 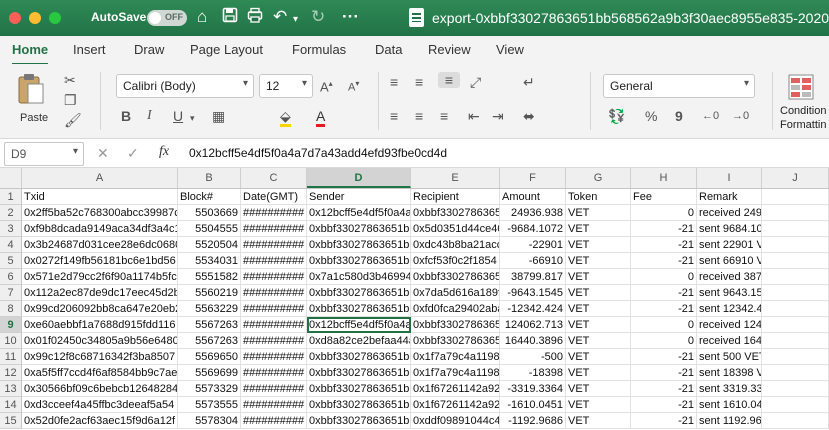 What do you see at coordinates (359, 341) in the screenshot?
I see `cell-d10: 0xd8a82ce2befaa44a` at bounding box center [359, 341].